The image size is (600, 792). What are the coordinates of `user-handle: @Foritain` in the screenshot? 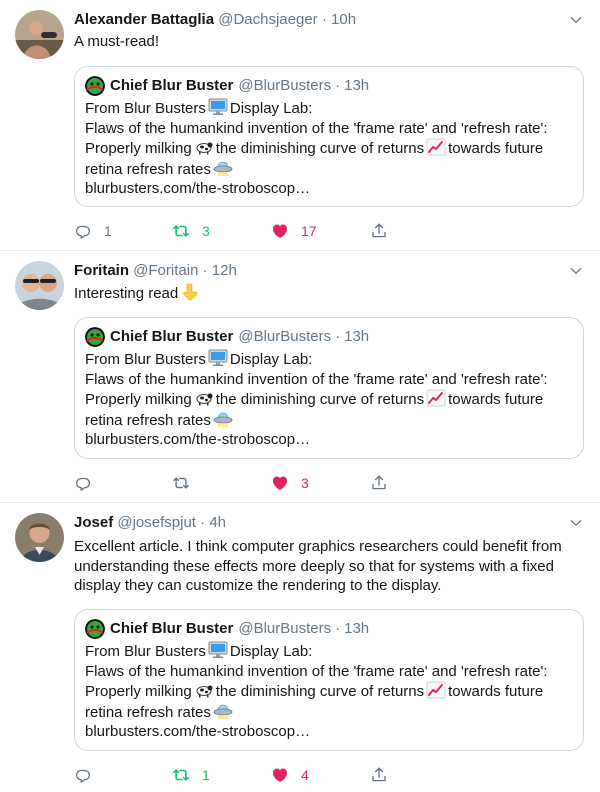 It's located at (165, 270).